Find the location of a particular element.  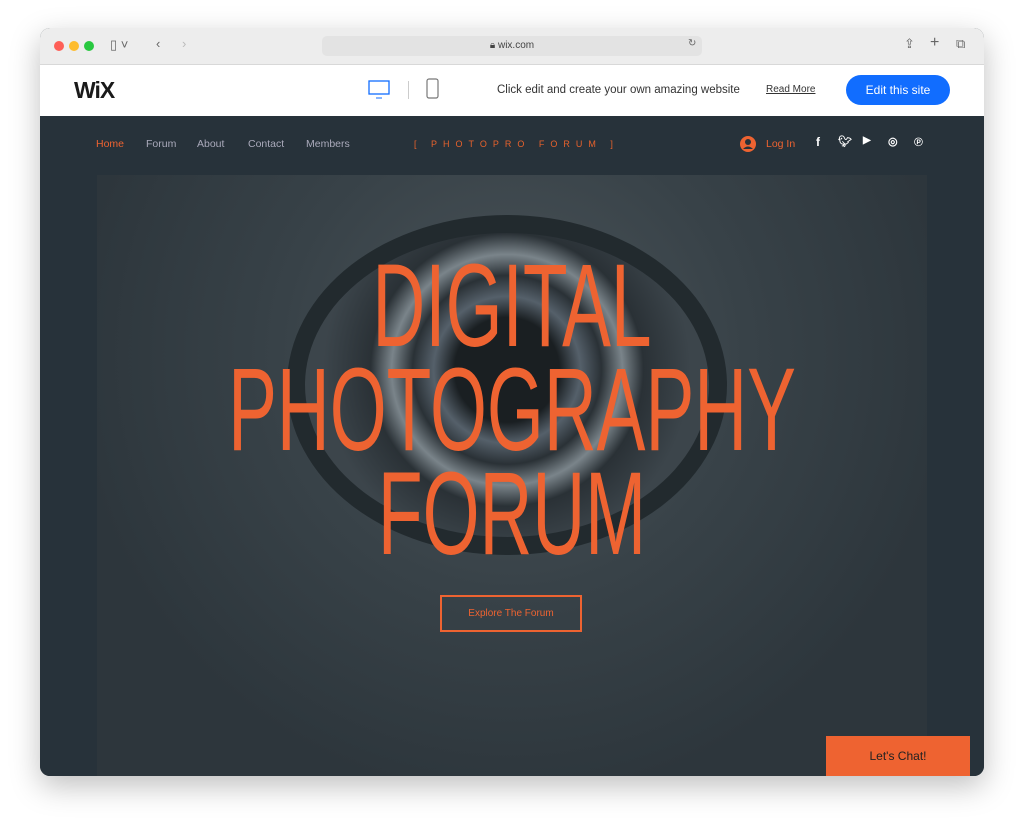

nav-home: Home is located at coordinates (110, 144).